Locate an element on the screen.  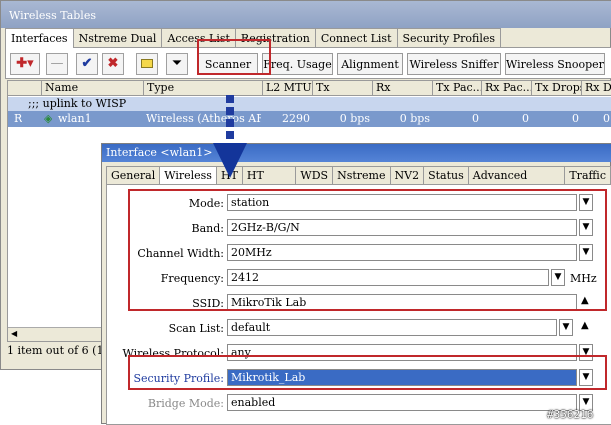
row-flag: R is located at coordinates (18, 118).